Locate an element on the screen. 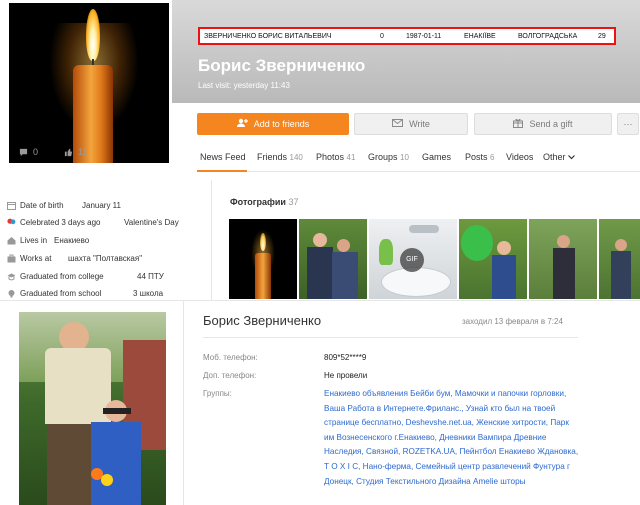  record-house: 29 is located at coordinates (602, 36).